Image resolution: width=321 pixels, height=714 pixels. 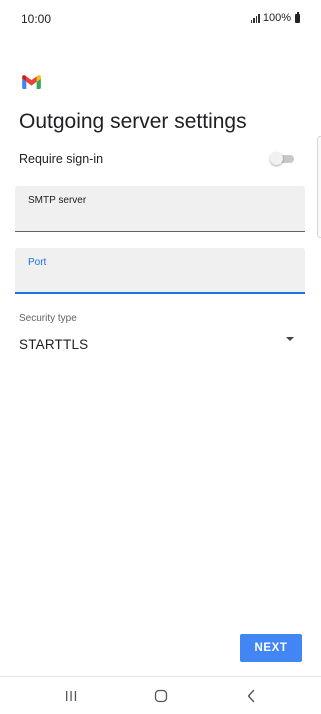 I want to click on toggle-thumb, so click(x=276, y=158).